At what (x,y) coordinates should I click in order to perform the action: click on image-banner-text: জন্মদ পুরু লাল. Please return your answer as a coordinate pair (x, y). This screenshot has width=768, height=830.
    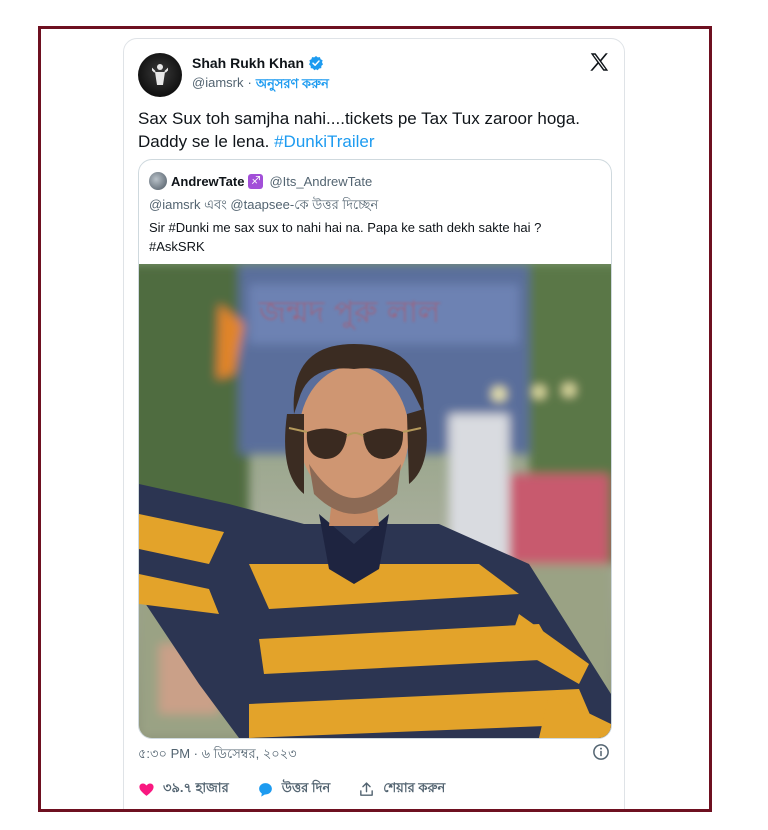
    Looking at the image, I should click on (349, 312).